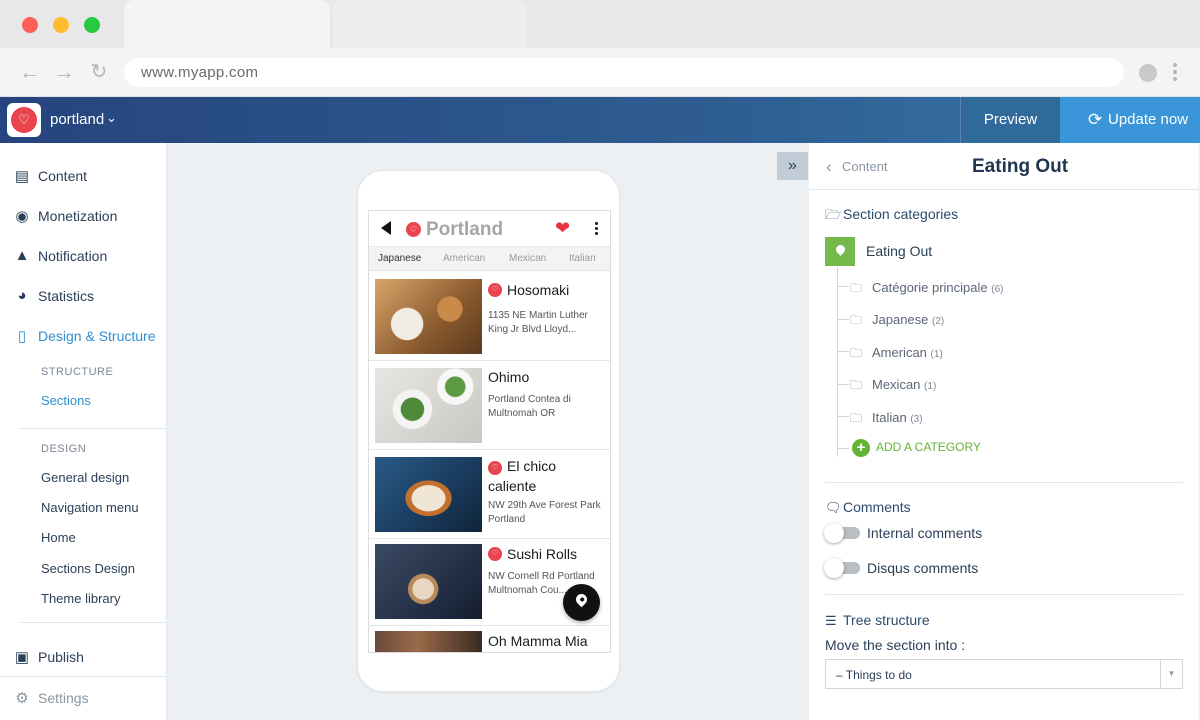  What do you see at coordinates (83, 657) in the screenshot?
I see `sidebar-item-publish: ▣ Publish` at bounding box center [83, 657].